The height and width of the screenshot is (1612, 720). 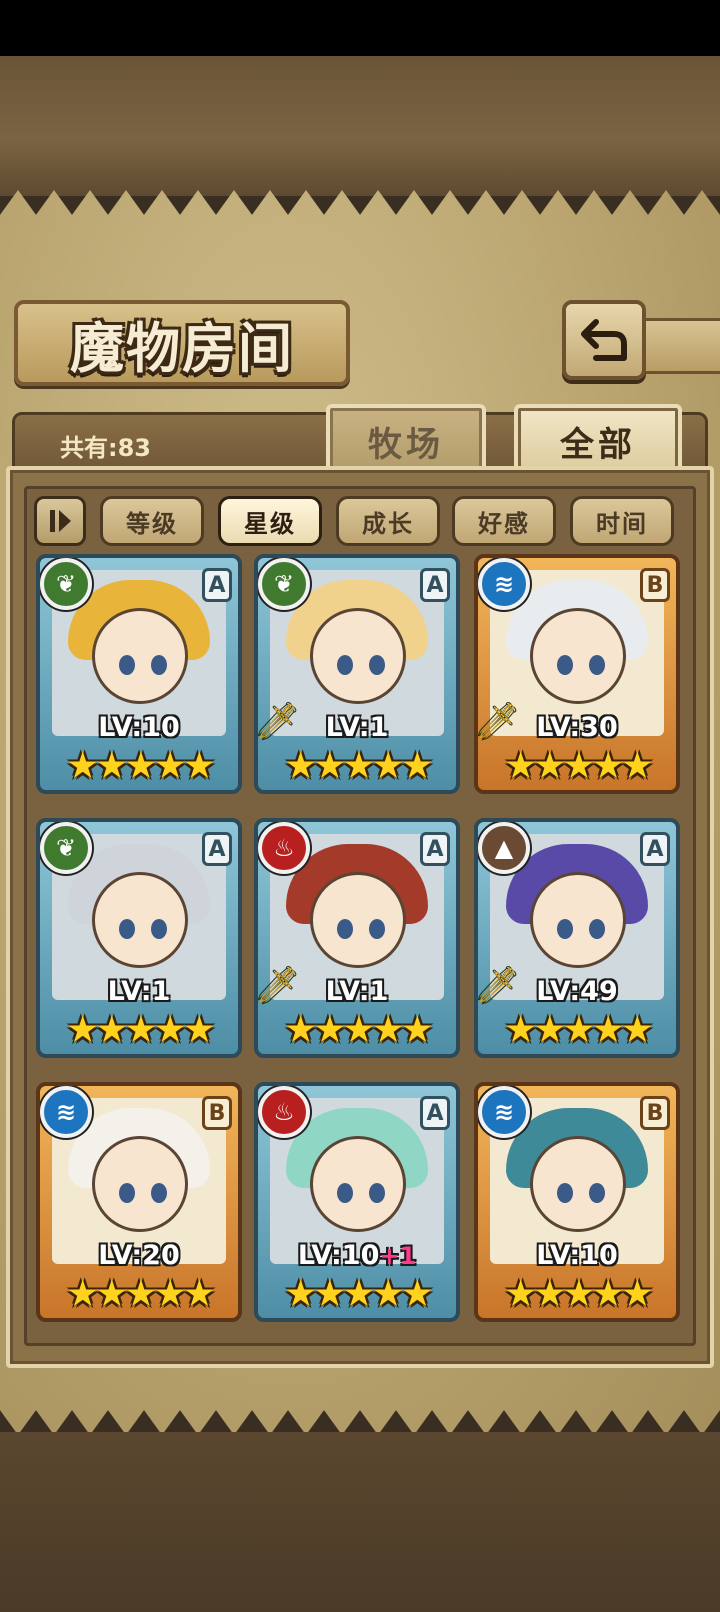 I want to click on monster-count: 共有:83, so click(x=105, y=448).